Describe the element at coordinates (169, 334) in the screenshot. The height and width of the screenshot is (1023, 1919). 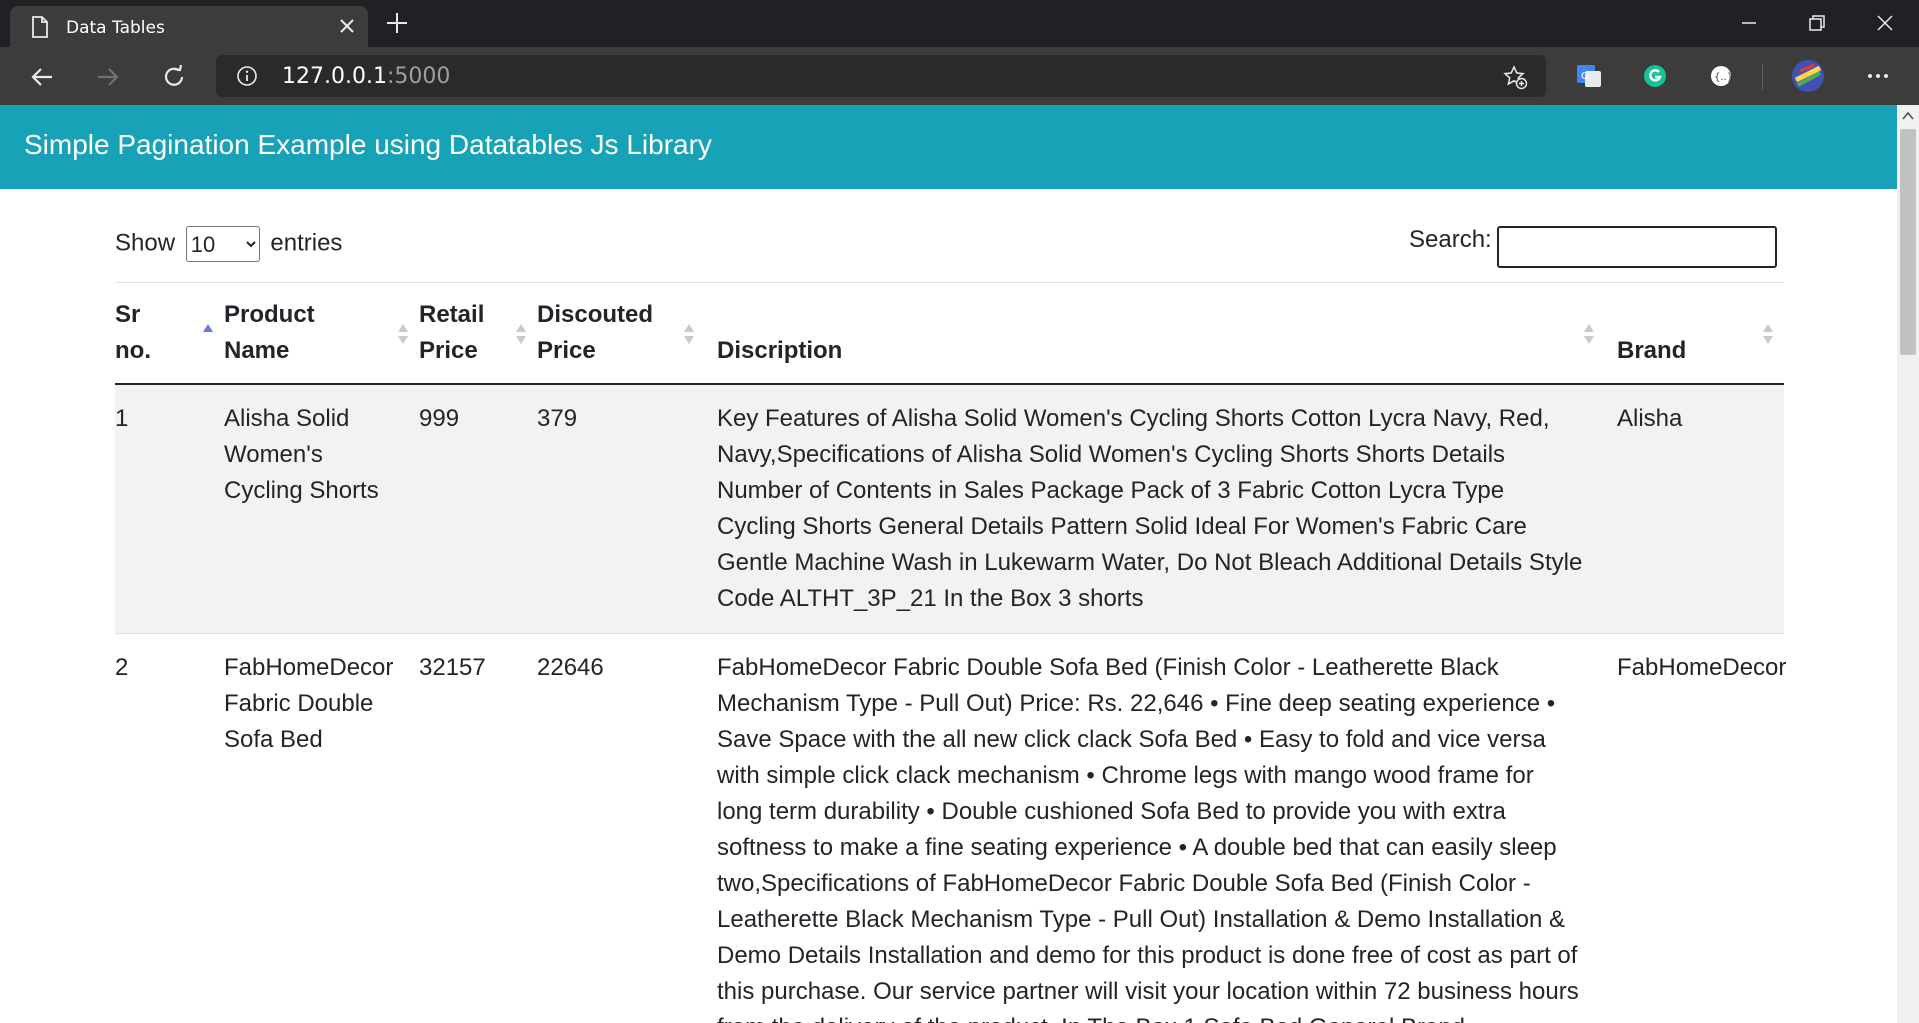
I see `column-header-sr-no: Sr no.` at that location.